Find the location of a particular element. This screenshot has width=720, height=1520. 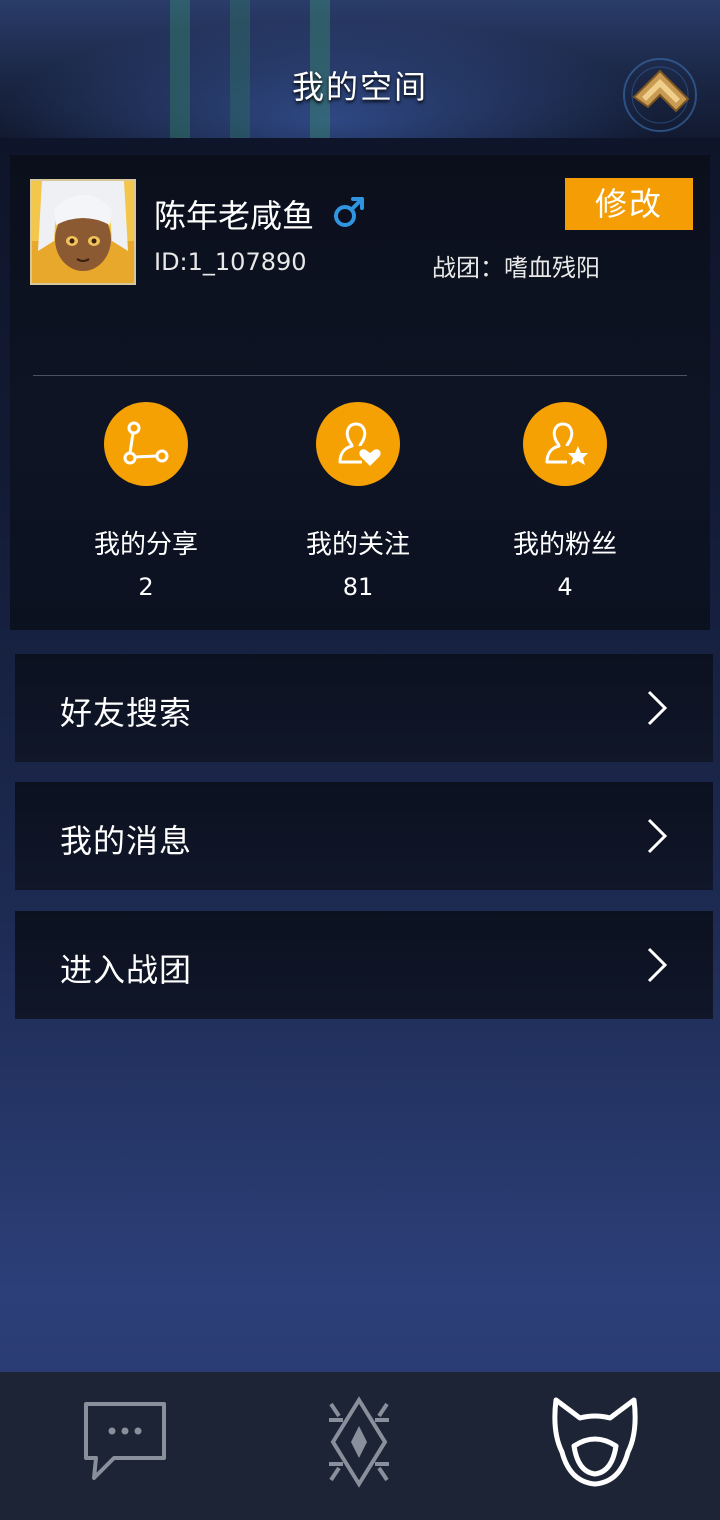

chat-icon is located at coordinates (125, 1441).